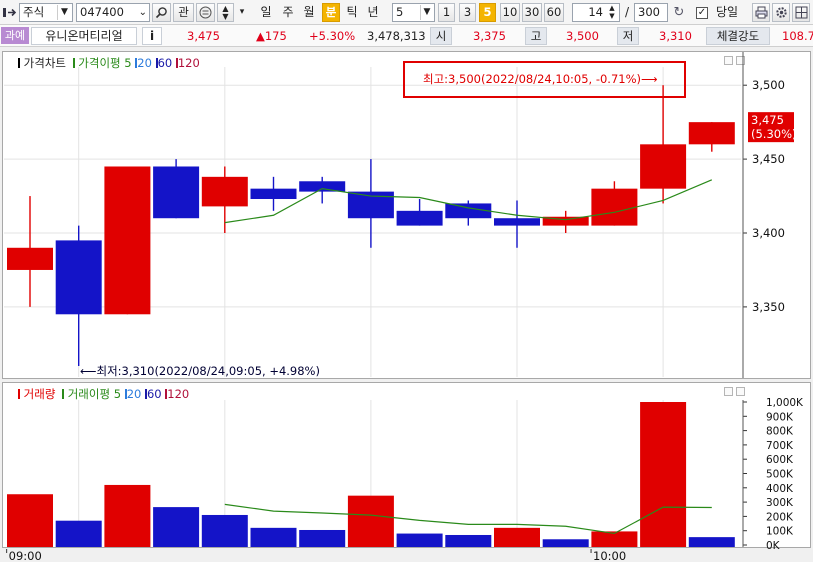  I want to click on volume-tick-label: 300K, so click(780, 503).